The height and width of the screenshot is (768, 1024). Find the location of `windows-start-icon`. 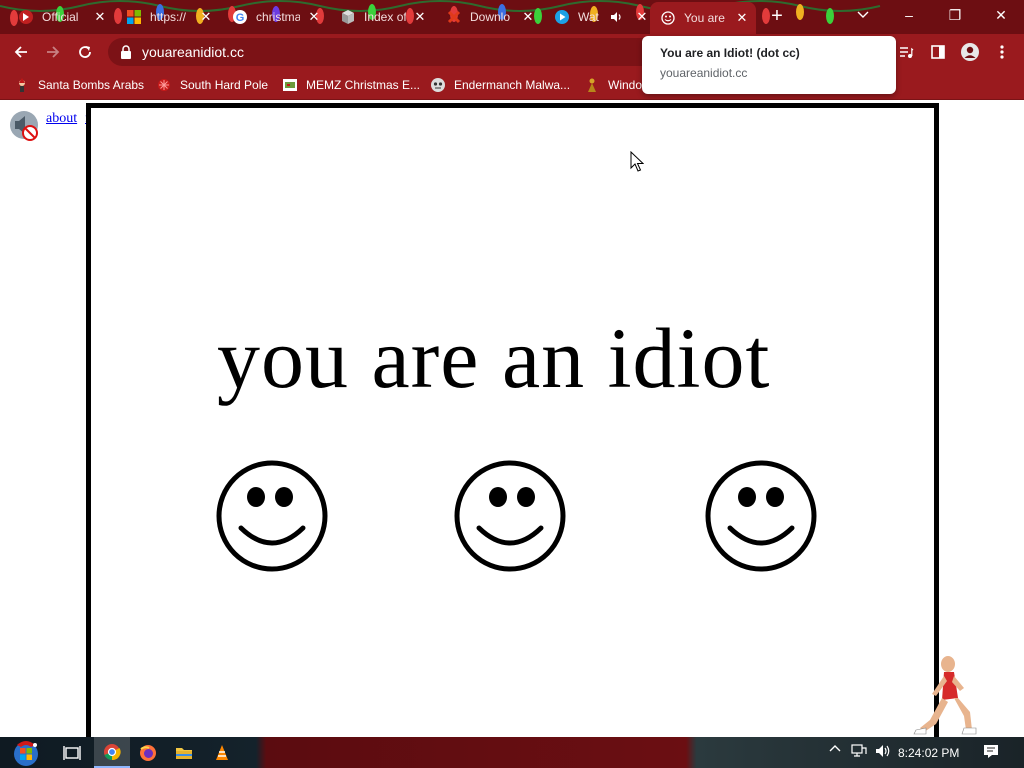

windows-start-icon is located at coordinates (26, 753).